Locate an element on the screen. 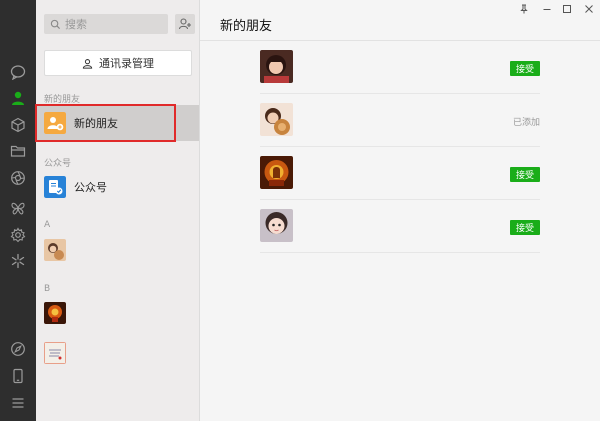 This screenshot has height=421, width=600. section-letter-b: B is located at coordinates (47, 289).